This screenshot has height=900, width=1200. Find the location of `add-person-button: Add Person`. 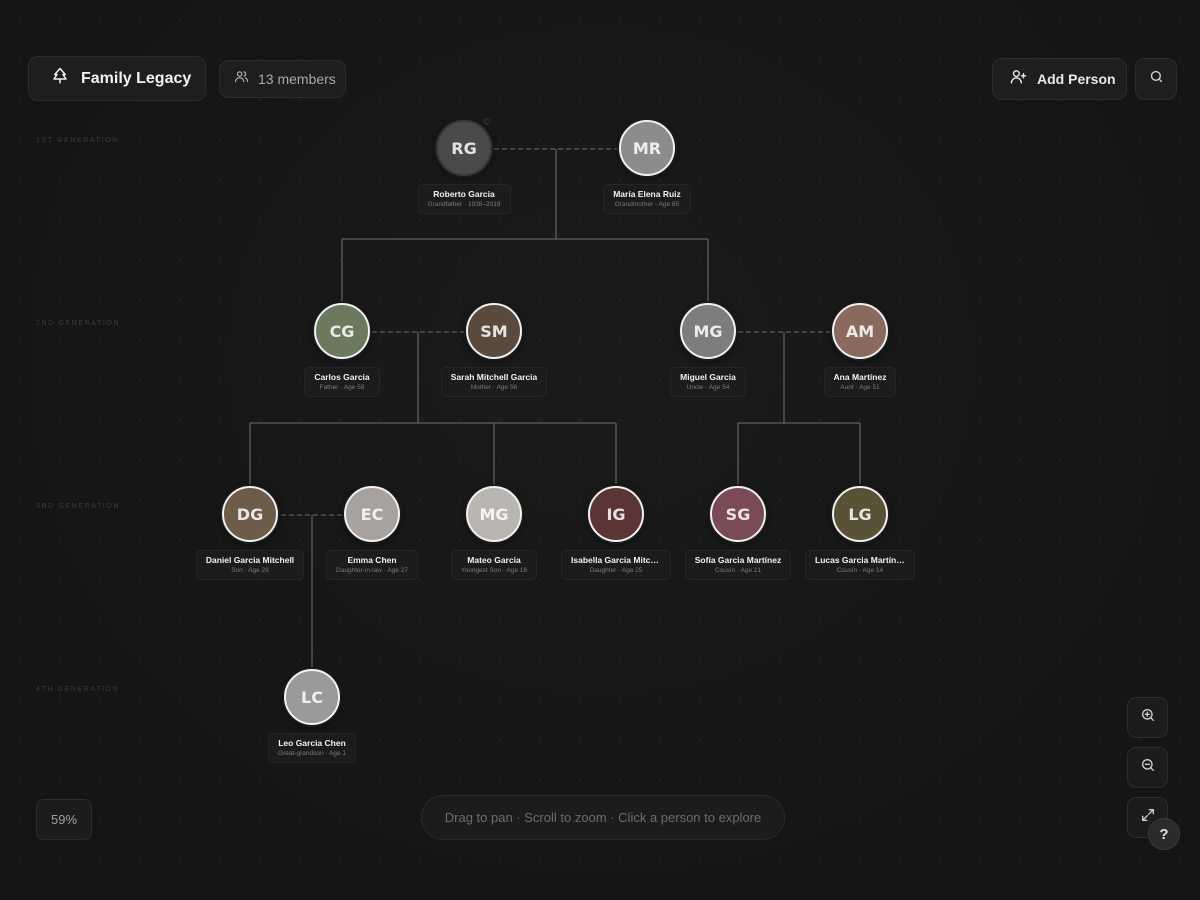

add-person-button: Add Person is located at coordinates (1059, 79).